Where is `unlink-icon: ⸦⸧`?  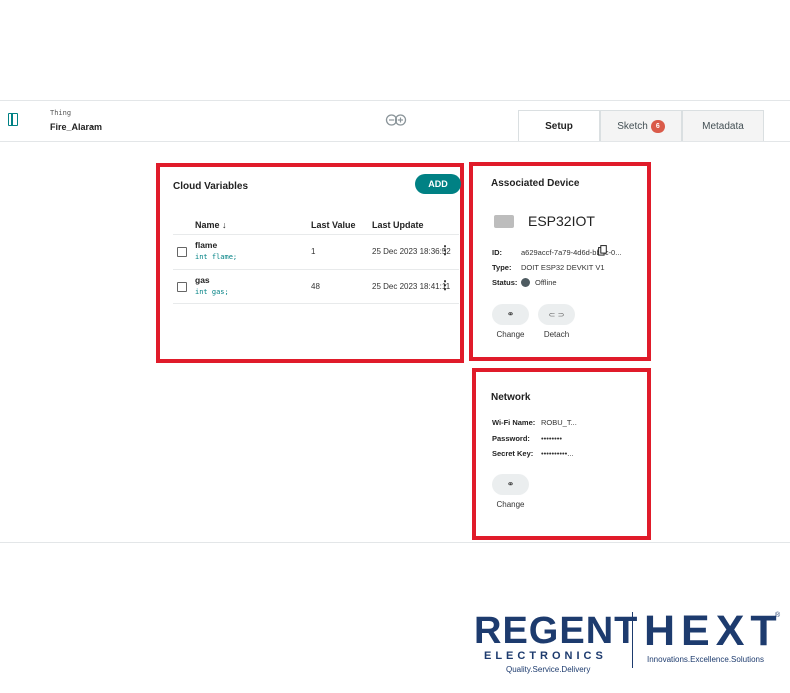 unlink-icon: ⸦⸧ is located at coordinates (556, 316).